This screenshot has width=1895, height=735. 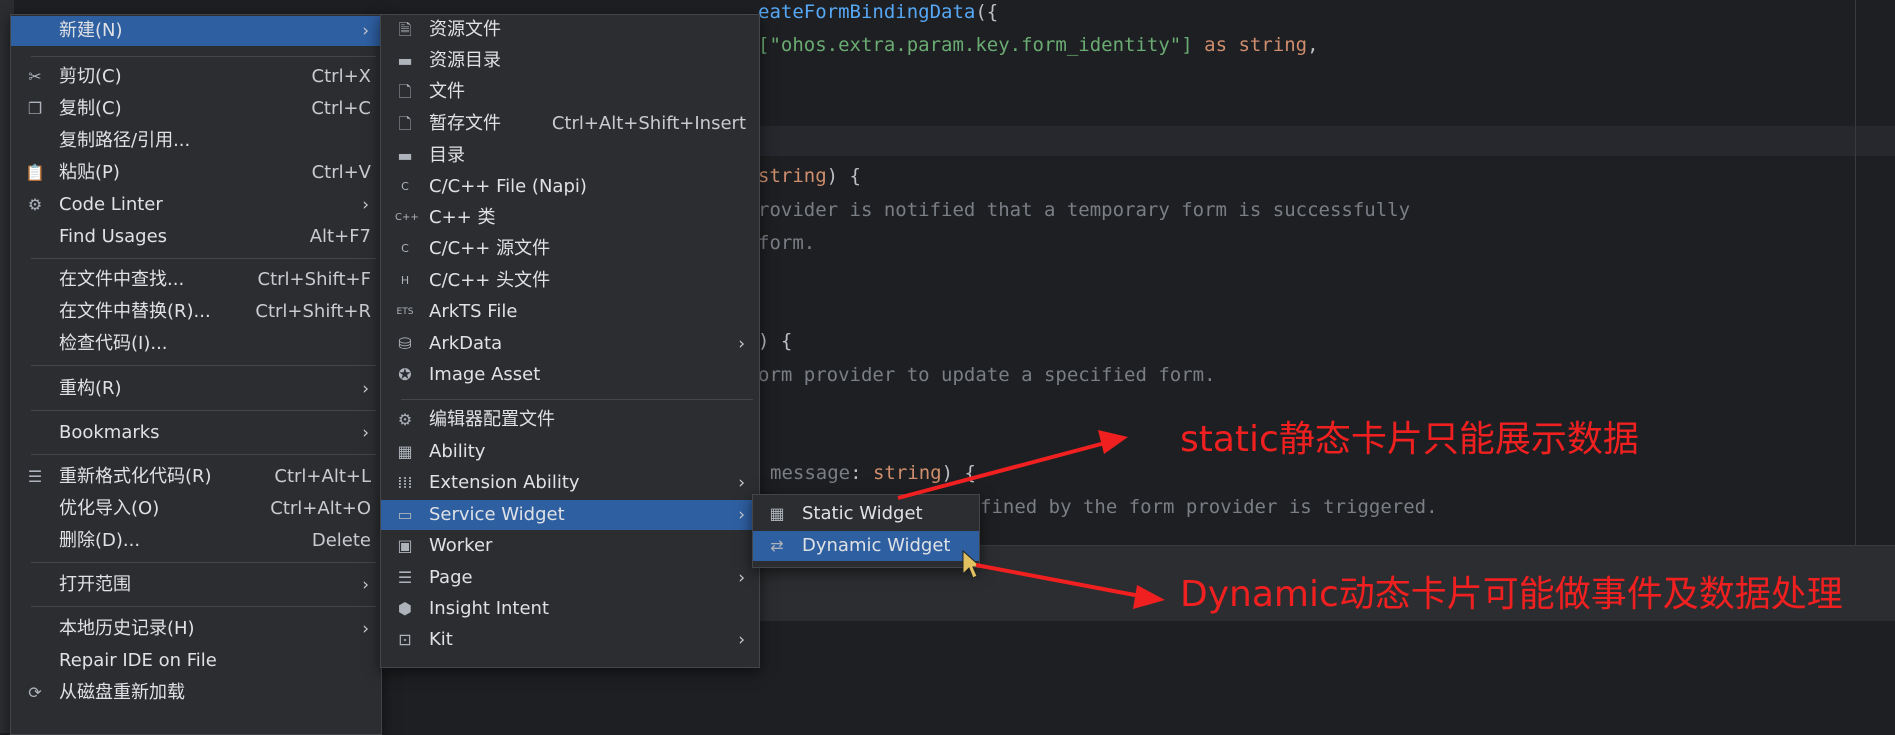 I want to click on arrowhead-dynamic, so click(x=1149, y=597).